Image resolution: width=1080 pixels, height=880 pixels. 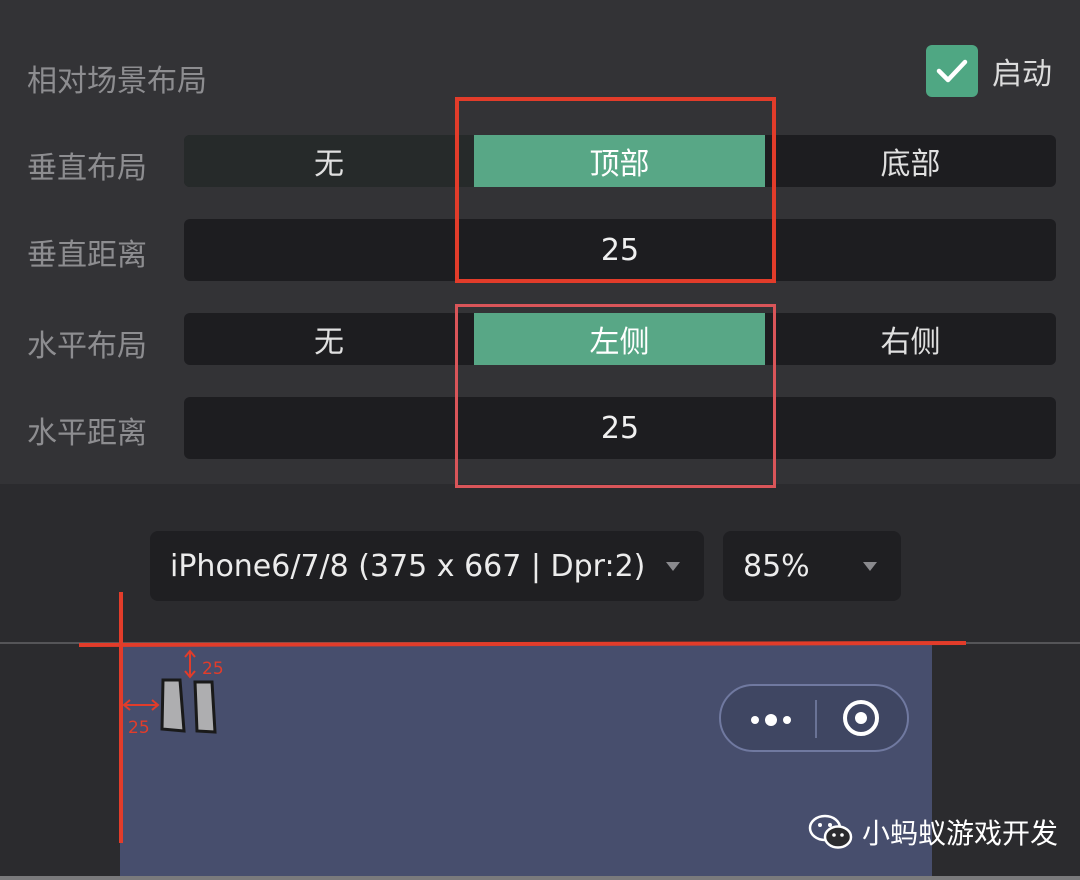 I want to click on zoom-select: 85%, so click(x=812, y=566).